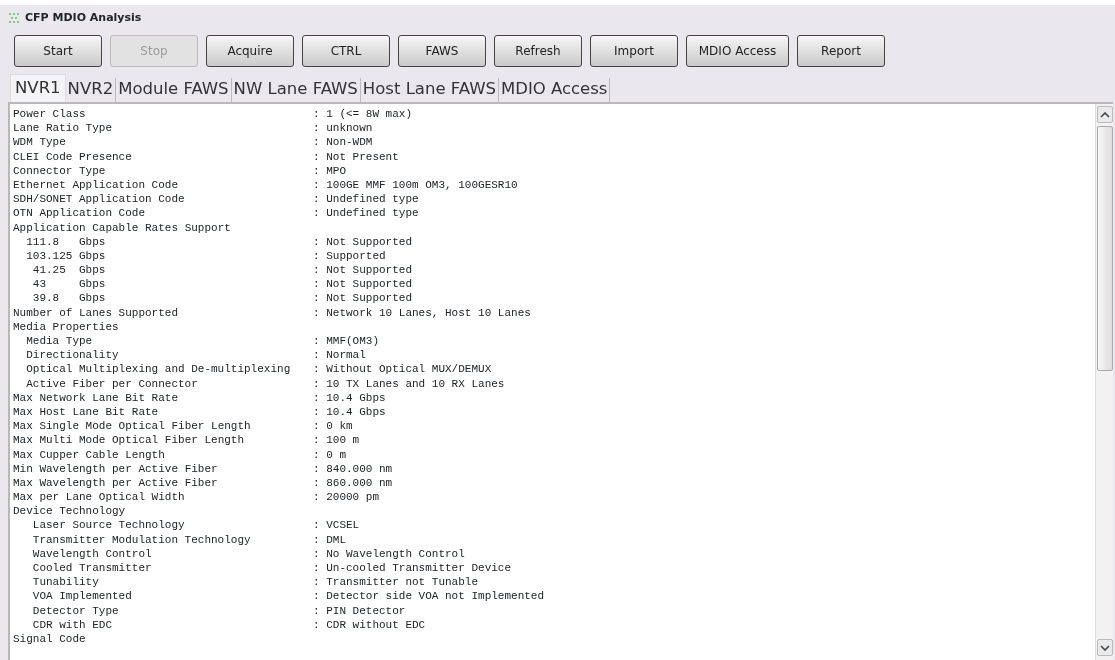 The width and height of the screenshot is (1115, 660). What do you see at coordinates (50, 114) in the screenshot?
I see `field-label: Power Class` at bounding box center [50, 114].